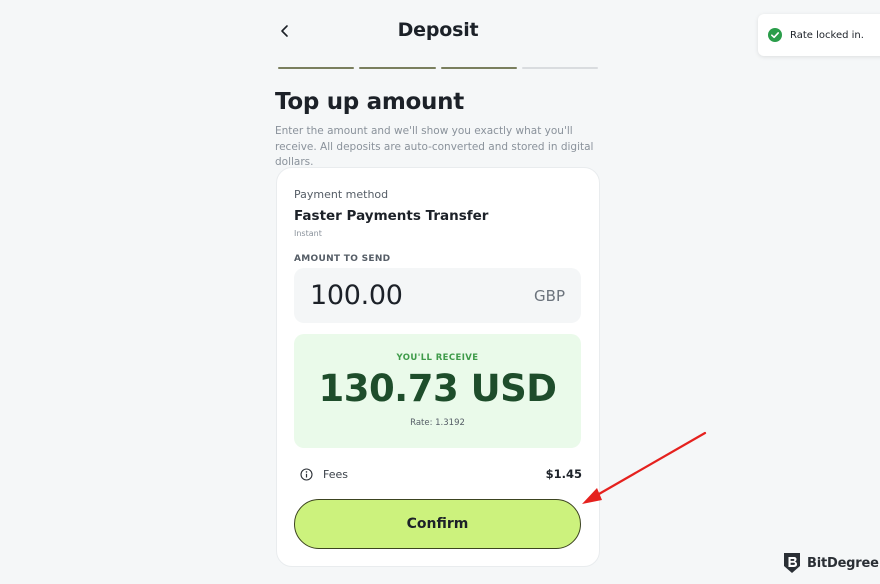 Image resolution: width=880 pixels, height=584 pixels. What do you see at coordinates (563, 474) in the screenshot?
I see `fees-value: $1.45` at bounding box center [563, 474].